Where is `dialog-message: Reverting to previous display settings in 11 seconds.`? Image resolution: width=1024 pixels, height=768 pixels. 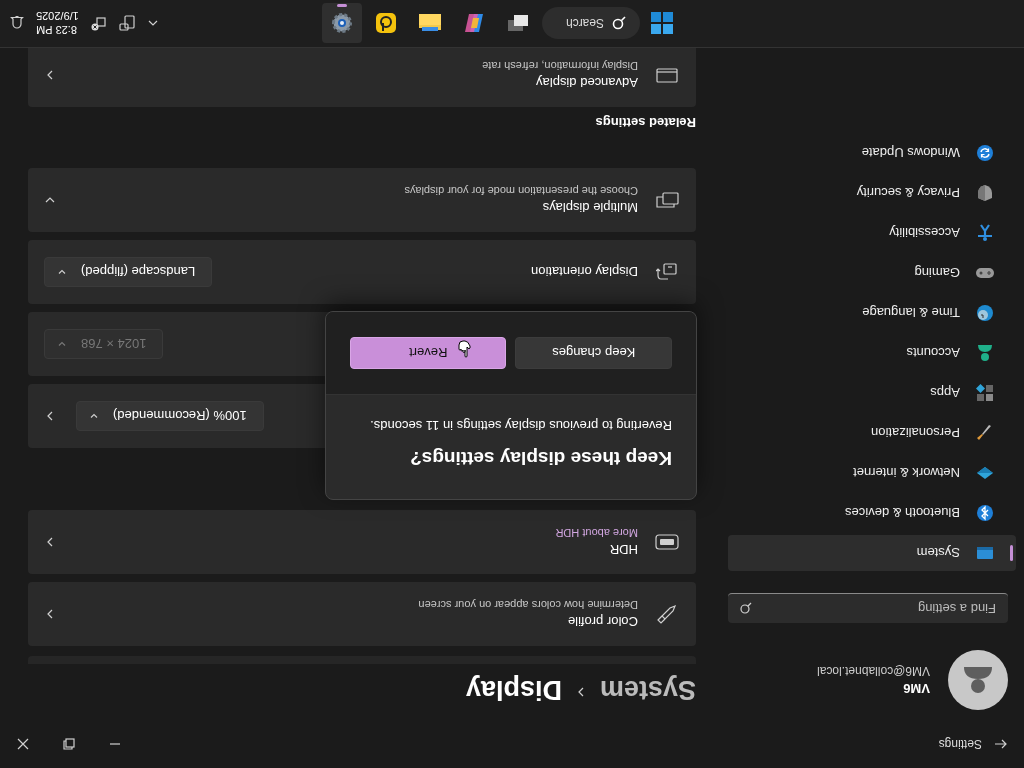
dialog-message: Reverting to previous display settings in 11 seconds. is located at coordinates (520, 425).